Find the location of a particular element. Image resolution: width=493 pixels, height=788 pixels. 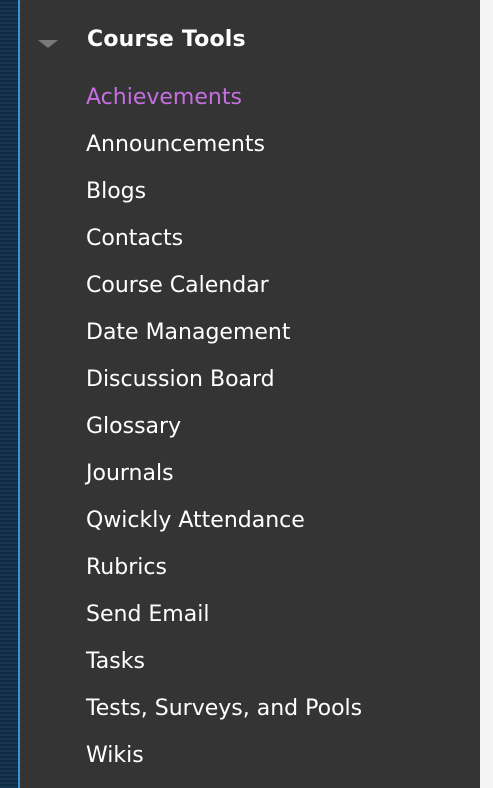

course-tool-item-date-management: Date Management is located at coordinates (250, 332).